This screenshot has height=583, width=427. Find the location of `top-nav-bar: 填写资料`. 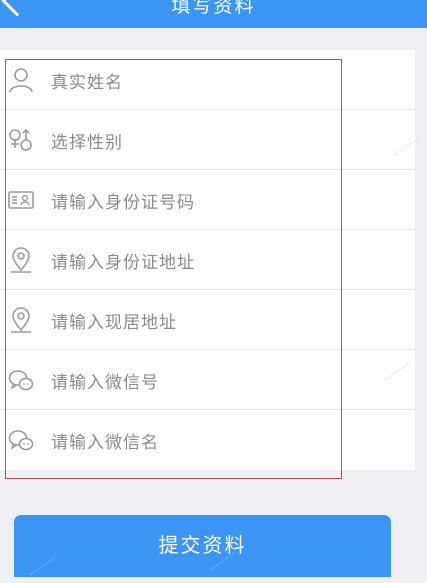

top-nav-bar: 填写资料 is located at coordinates (213, 14).